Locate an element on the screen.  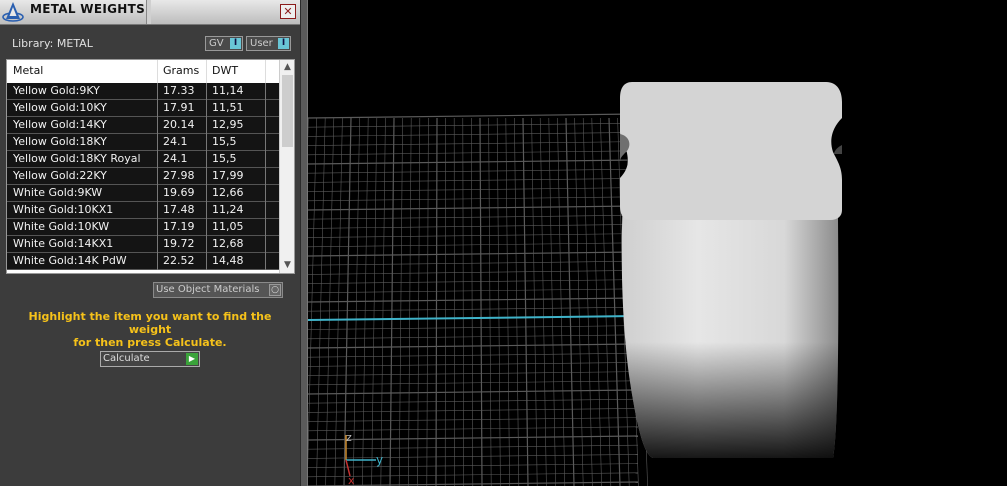
calculate-button: Calculate ▶ is located at coordinates (150, 359).